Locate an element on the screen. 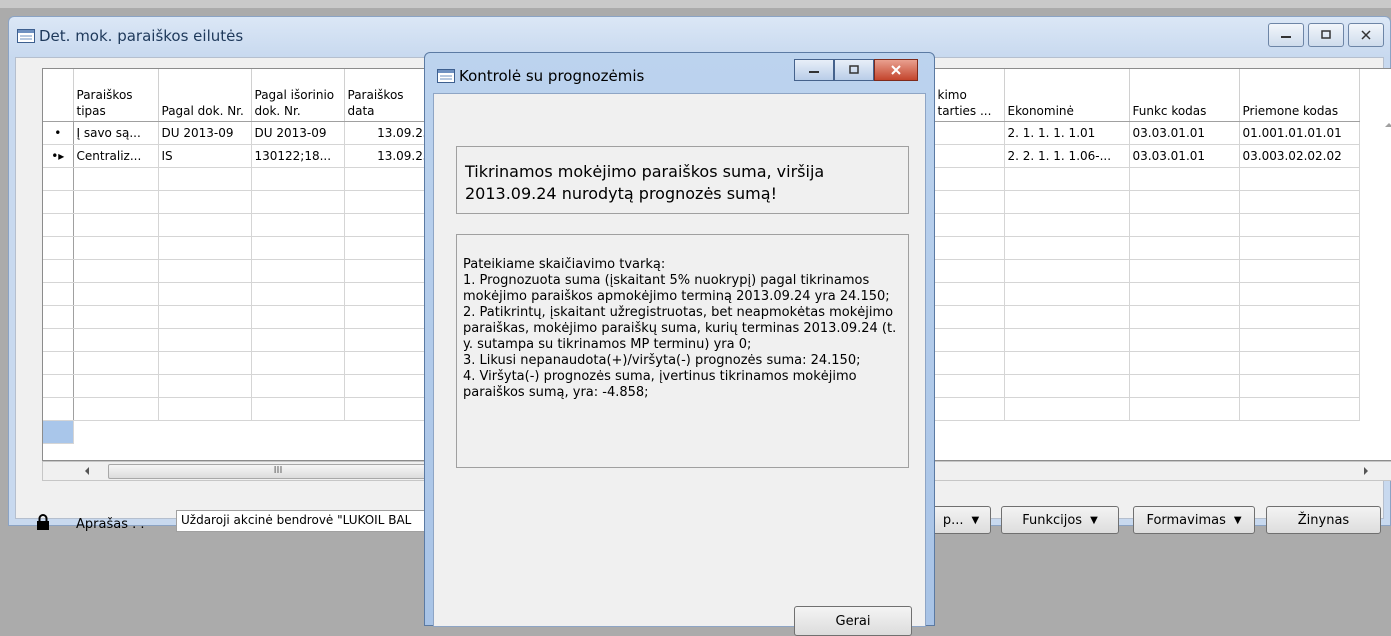  column-header: Paraiškos data is located at coordinates (389, 95).